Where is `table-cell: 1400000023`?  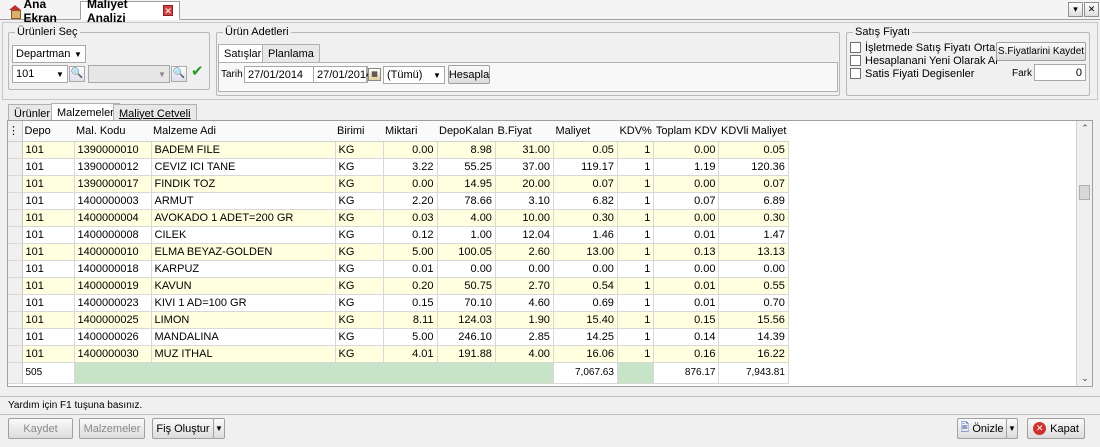
table-cell: 1400000023 is located at coordinates (113, 303).